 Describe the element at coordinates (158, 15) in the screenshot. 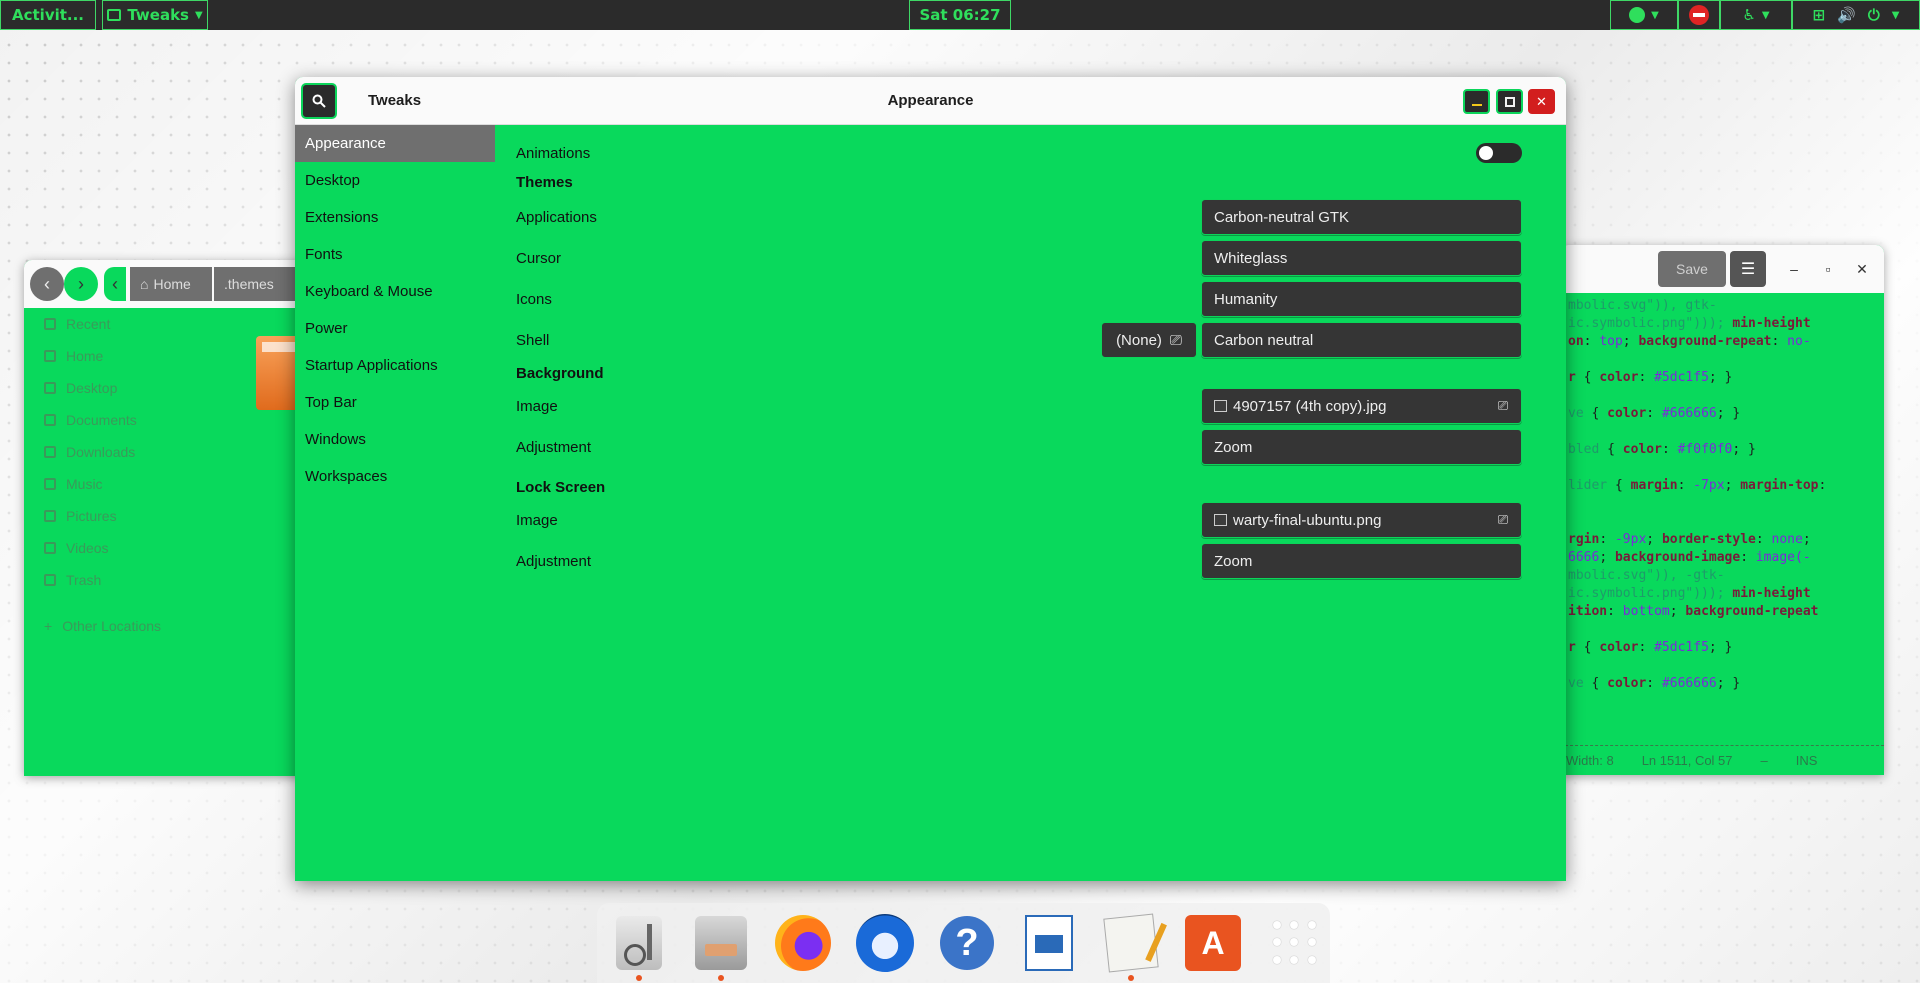

I see `app-menu-label: Tweaks` at that location.